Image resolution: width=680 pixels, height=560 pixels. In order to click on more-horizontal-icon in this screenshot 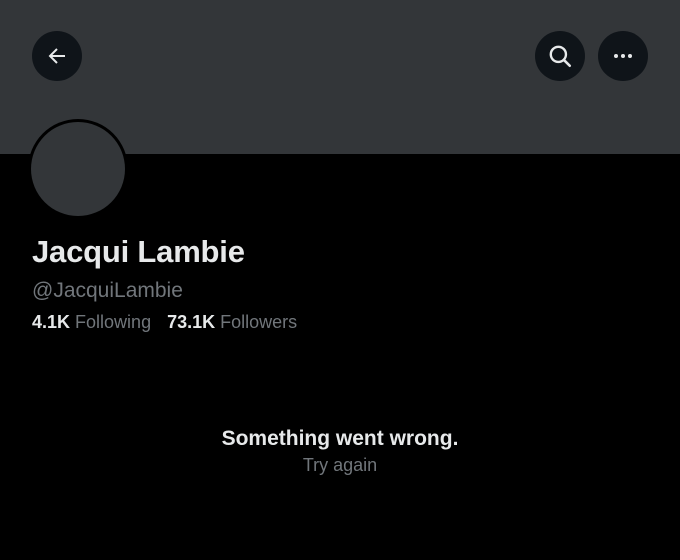, I will do `click(623, 56)`.